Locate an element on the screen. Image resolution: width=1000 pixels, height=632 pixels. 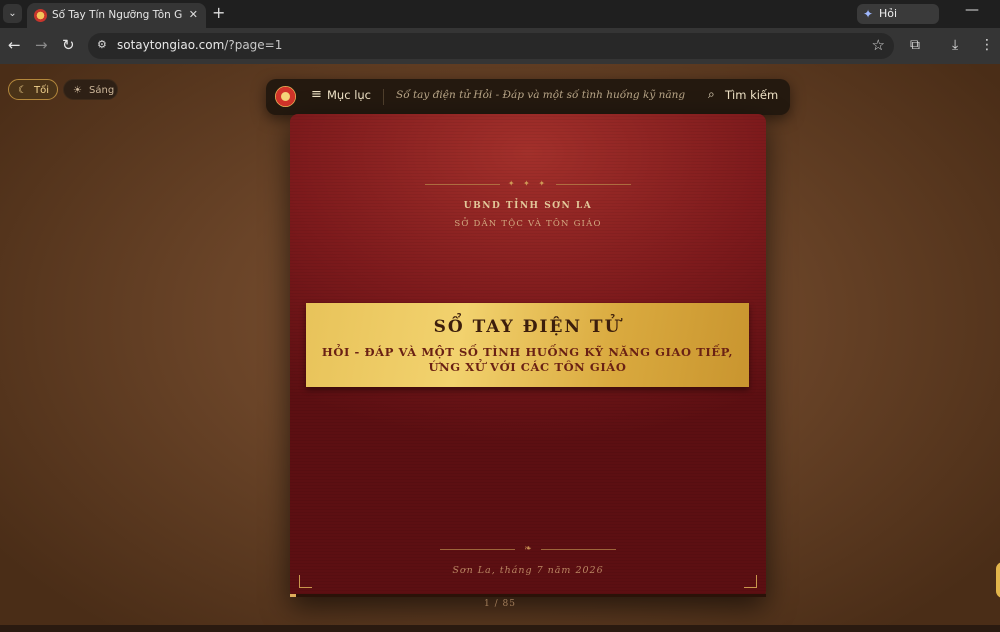
tab-title: Sổ Tay Tín Ngưỡng Tôn Giáo - Hỏi is located at coordinates (117, 15).